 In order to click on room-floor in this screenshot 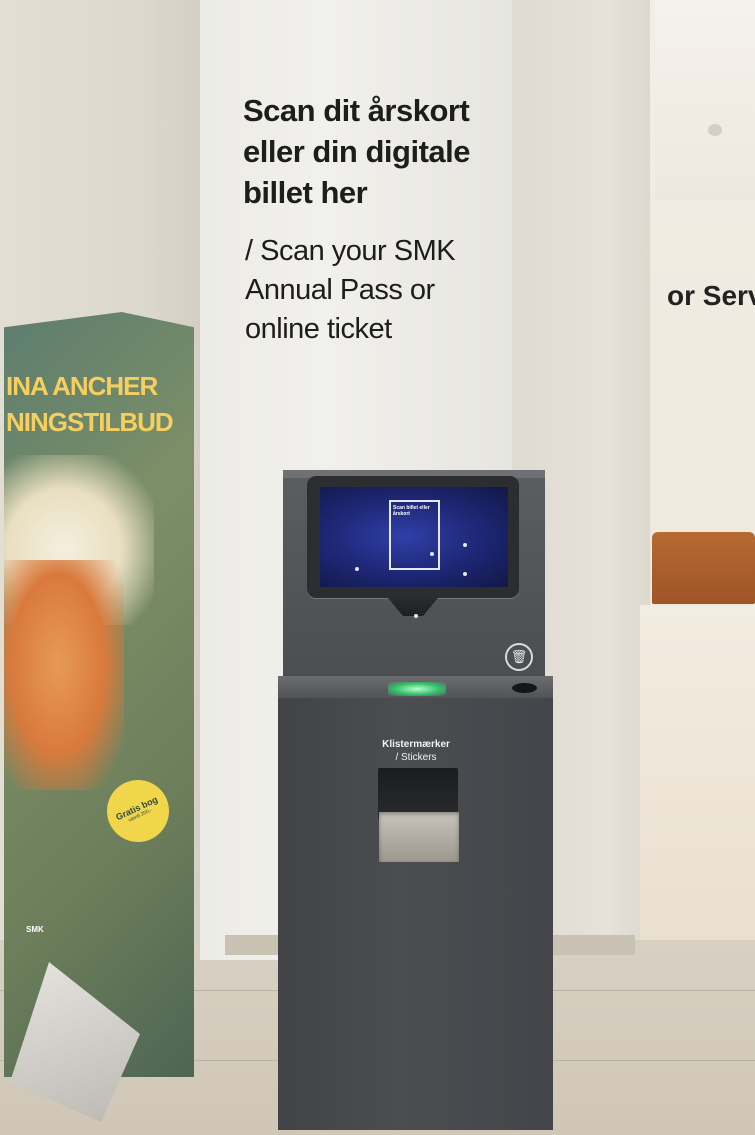, I will do `click(697, 775)`.